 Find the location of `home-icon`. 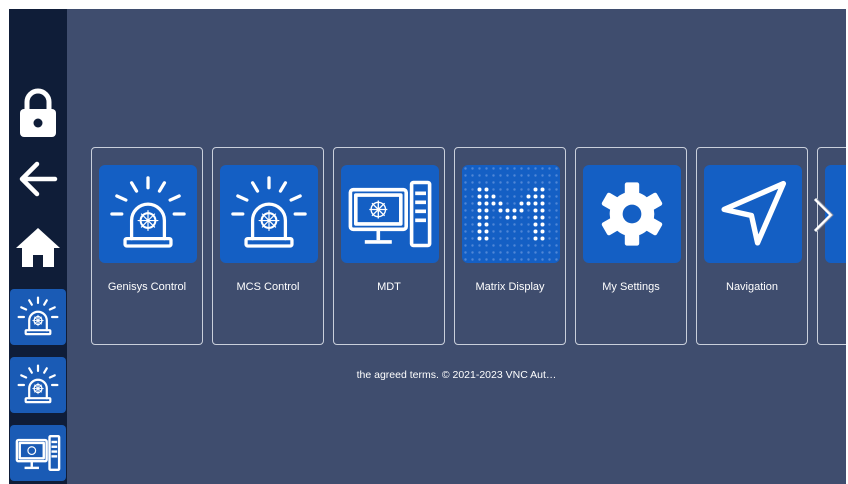

home-icon is located at coordinates (38, 247).